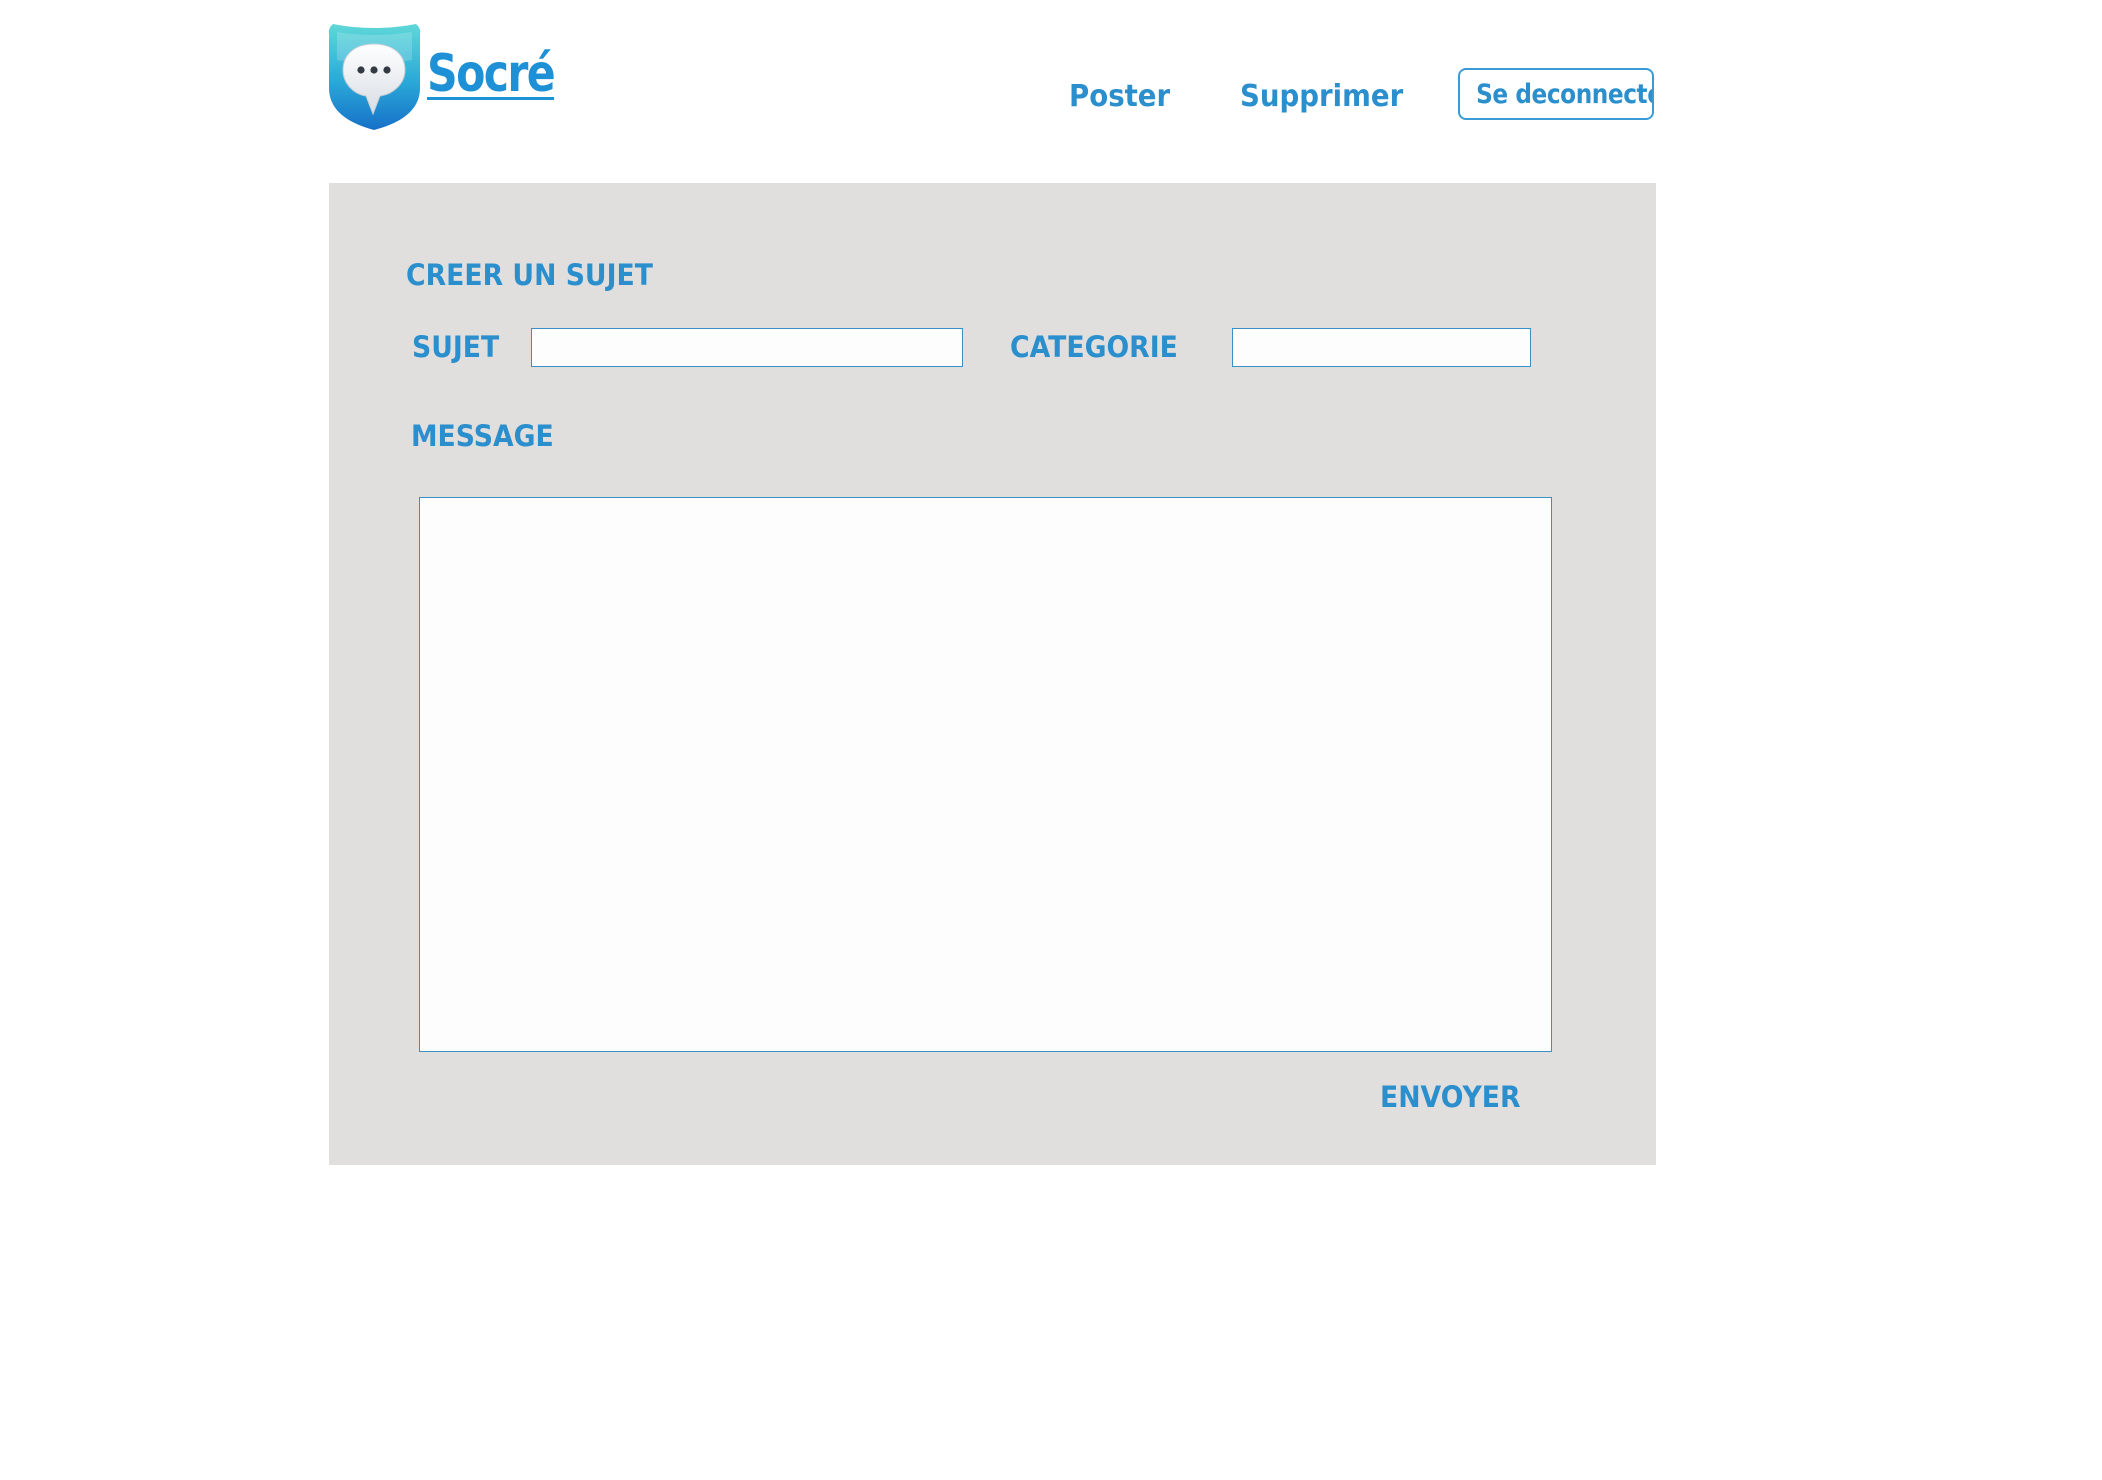 The image size is (2102, 1480). Describe the element at coordinates (374, 77) in the screenshot. I see `chat-bubble-shield-icon` at that location.